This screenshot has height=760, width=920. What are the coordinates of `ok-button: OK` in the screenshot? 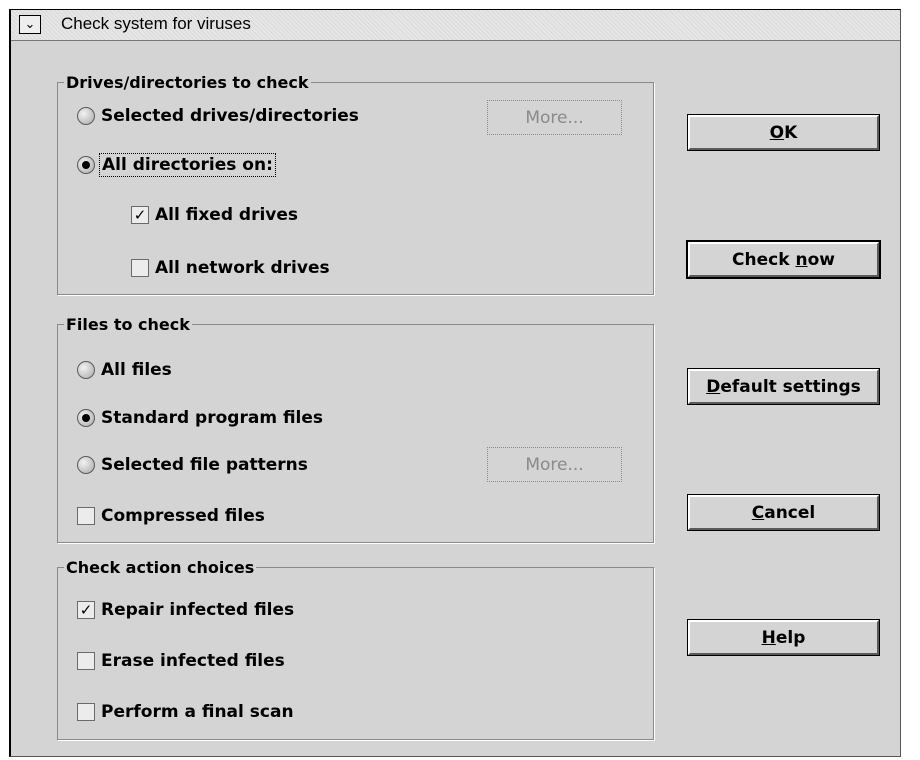 It's located at (783, 132).